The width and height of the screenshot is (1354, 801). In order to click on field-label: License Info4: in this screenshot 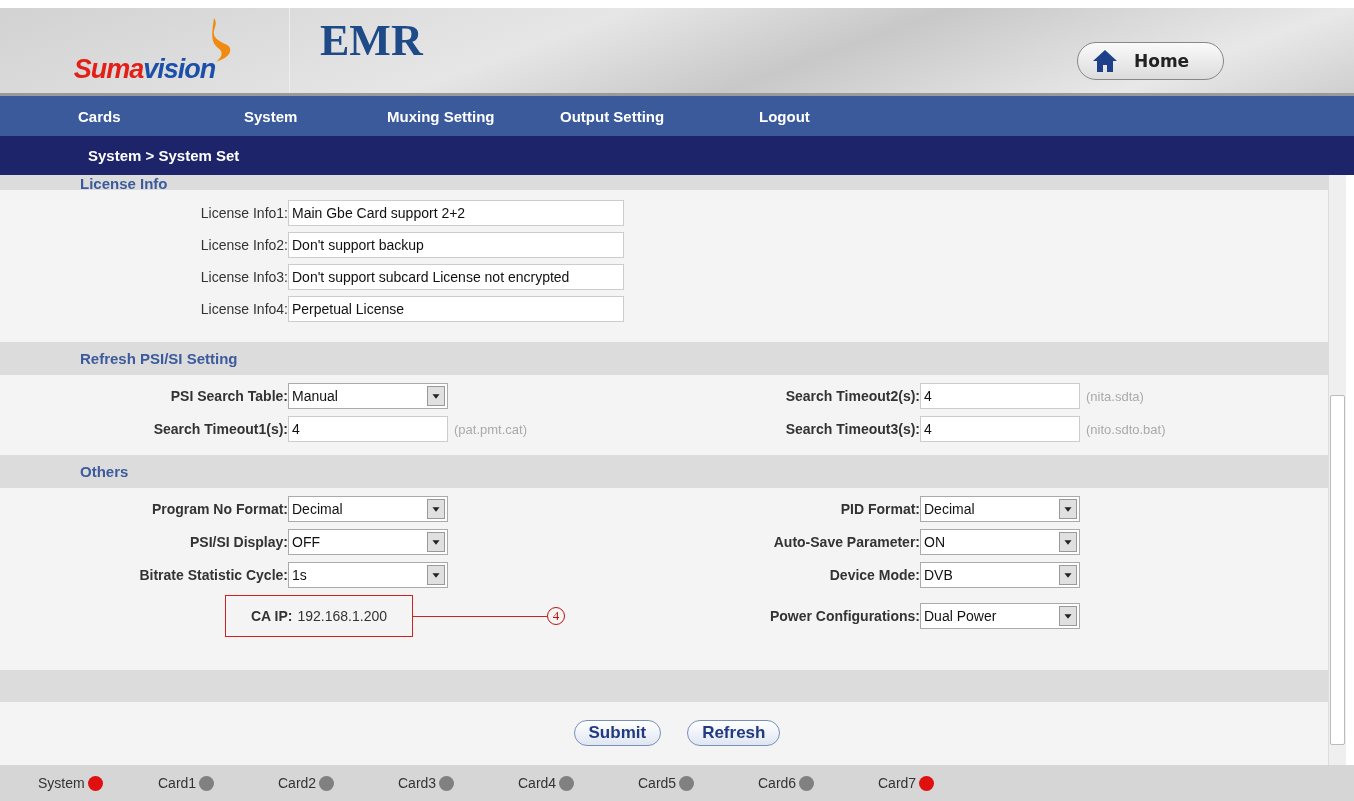, I will do `click(243, 309)`.